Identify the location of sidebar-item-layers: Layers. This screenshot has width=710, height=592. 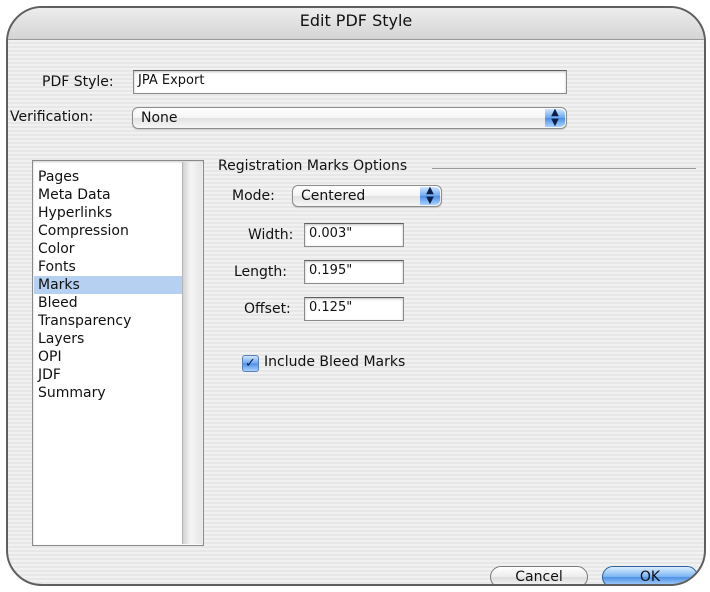
(108, 339).